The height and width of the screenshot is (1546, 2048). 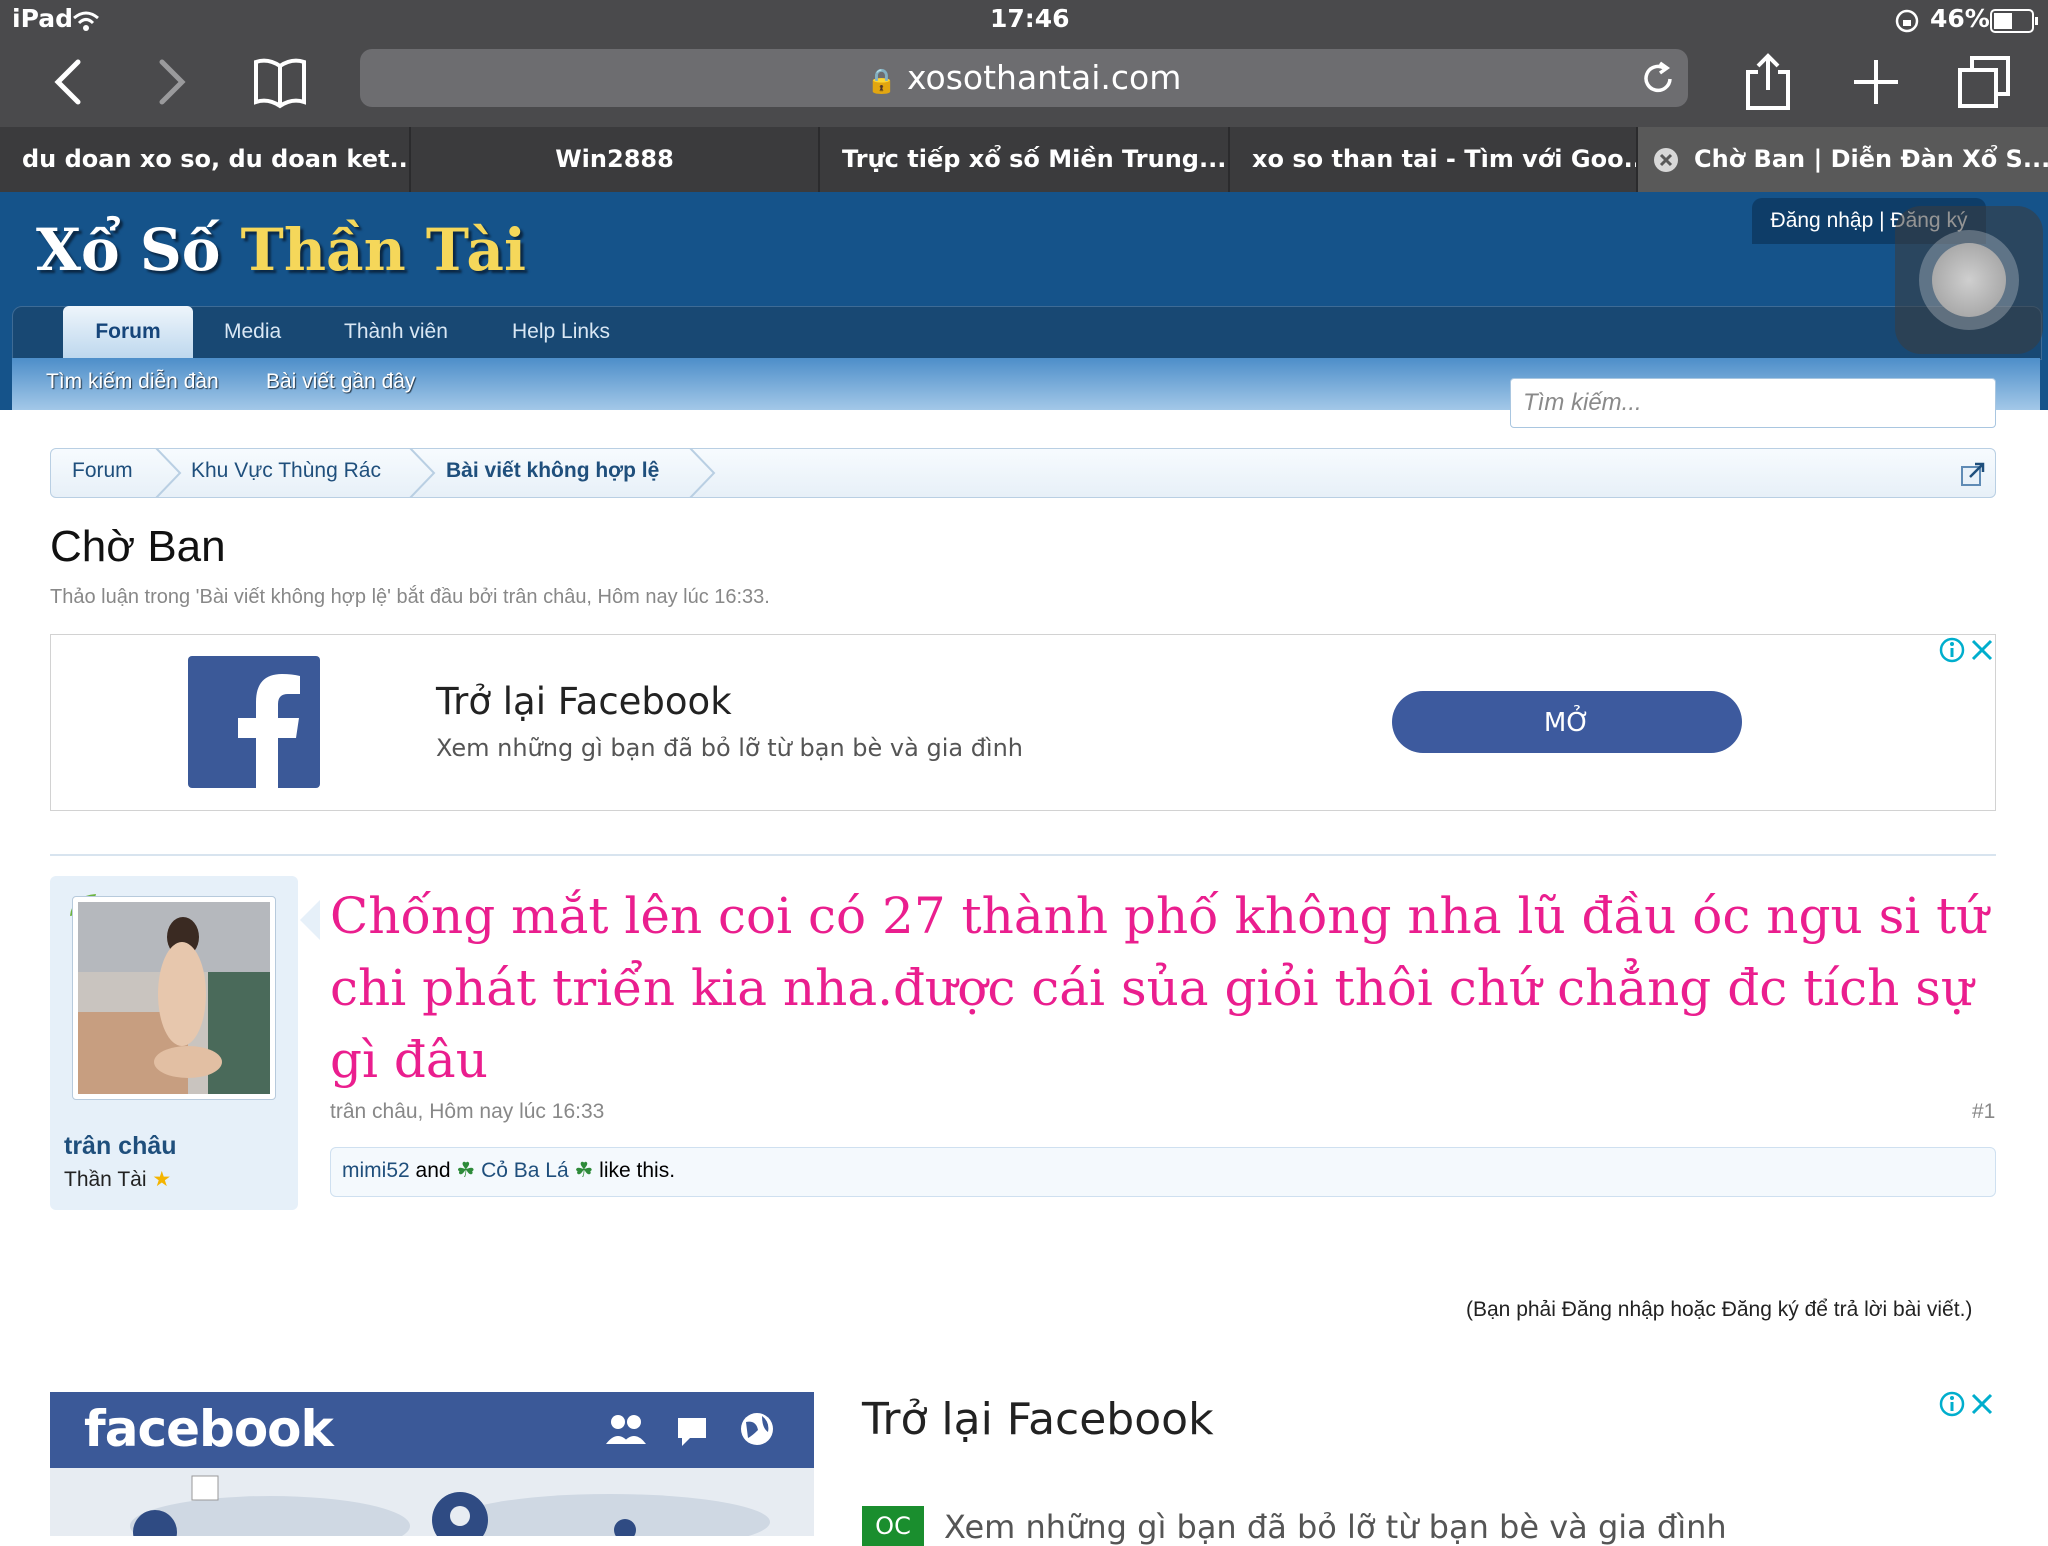 What do you see at coordinates (1658, 79) in the screenshot?
I see `reload-icon` at bounding box center [1658, 79].